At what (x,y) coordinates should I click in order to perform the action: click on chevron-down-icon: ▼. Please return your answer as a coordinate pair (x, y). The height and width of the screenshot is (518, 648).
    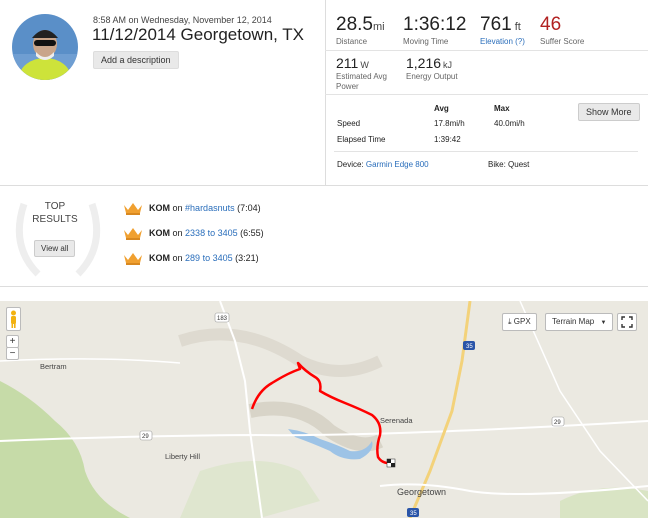
    Looking at the image, I should click on (603, 323).